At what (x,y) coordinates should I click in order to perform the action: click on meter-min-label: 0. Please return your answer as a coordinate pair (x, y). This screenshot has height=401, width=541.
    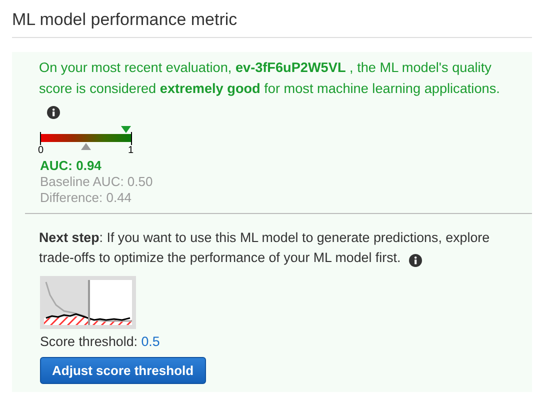
    Looking at the image, I should click on (41, 151).